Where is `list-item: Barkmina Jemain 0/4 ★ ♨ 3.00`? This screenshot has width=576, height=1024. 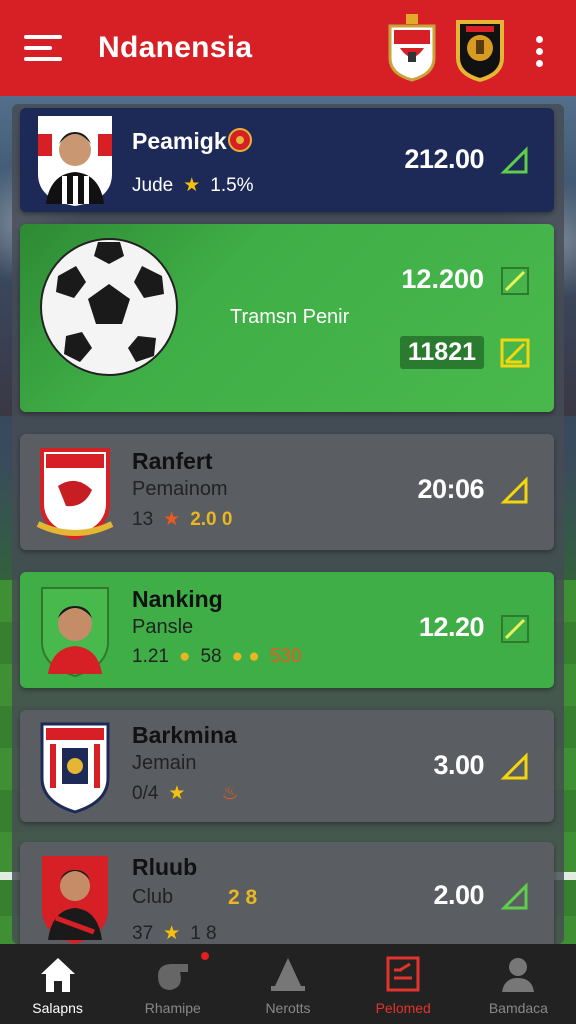 list-item: Barkmina Jemain 0/4 ★ ♨ 3.00 is located at coordinates (287, 766).